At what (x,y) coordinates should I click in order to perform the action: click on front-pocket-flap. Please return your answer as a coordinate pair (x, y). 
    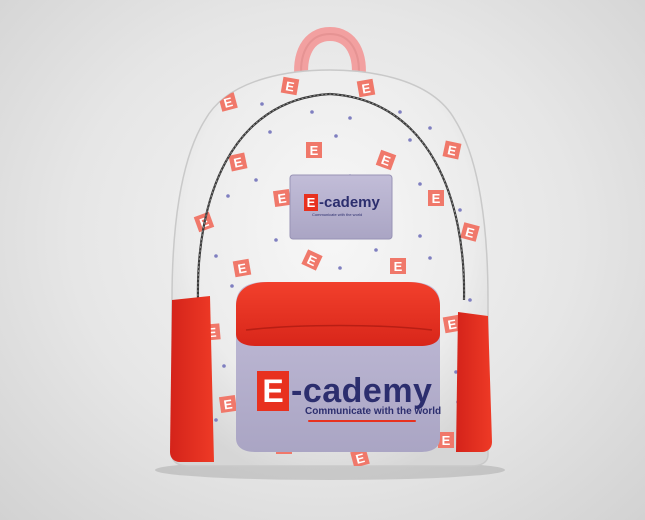
    Looking at the image, I should click on (338, 314).